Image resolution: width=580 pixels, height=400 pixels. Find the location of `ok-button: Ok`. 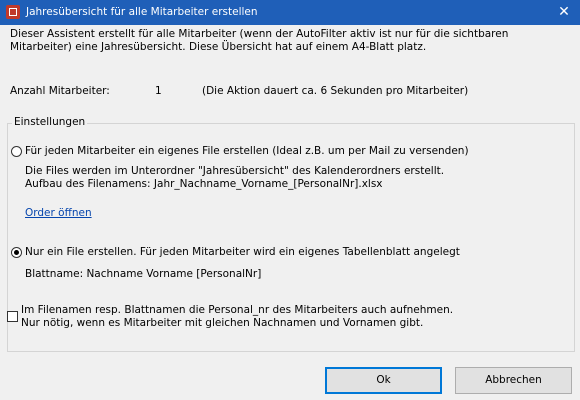

ok-button: Ok is located at coordinates (383, 380).